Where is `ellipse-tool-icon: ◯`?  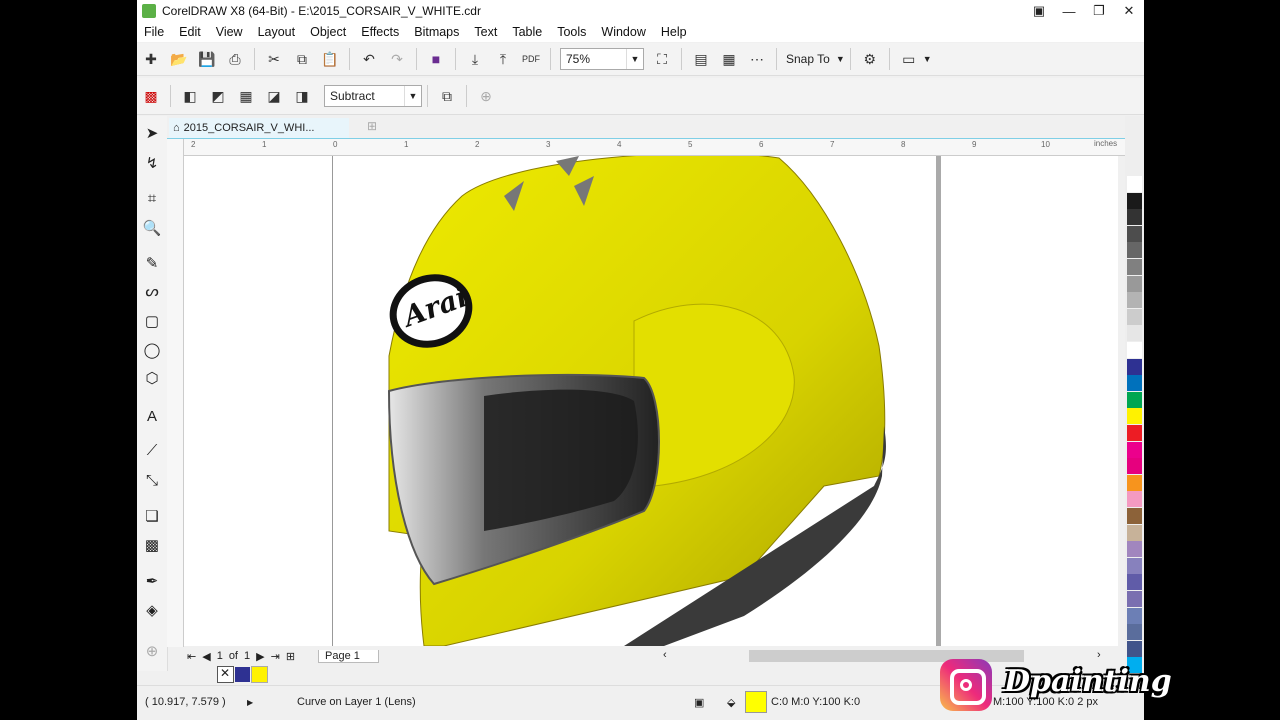
ellipse-tool-icon: ◯ is located at coordinates (152, 350).